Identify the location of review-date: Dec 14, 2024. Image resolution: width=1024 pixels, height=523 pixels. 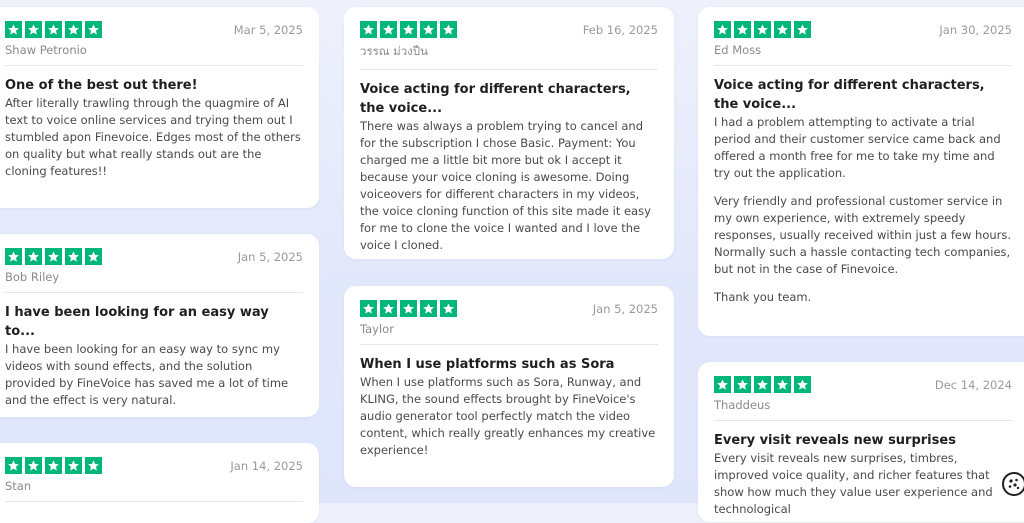
(973, 384).